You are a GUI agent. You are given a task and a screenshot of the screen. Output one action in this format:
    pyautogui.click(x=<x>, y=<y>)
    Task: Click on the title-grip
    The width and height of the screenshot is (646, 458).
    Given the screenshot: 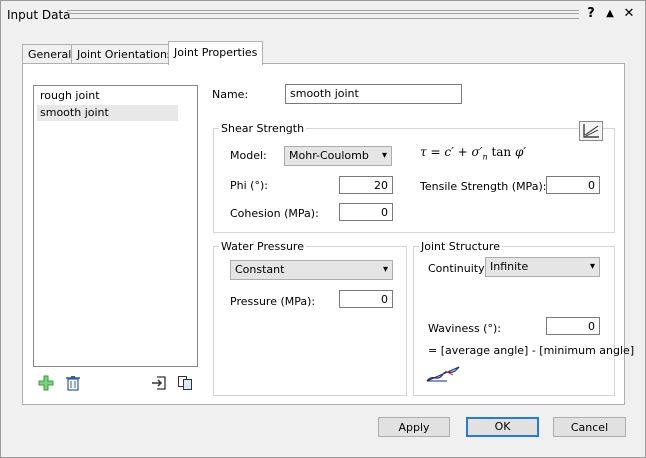 What is the action you would take?
    pyautogui.click(x=323, y=14)
    